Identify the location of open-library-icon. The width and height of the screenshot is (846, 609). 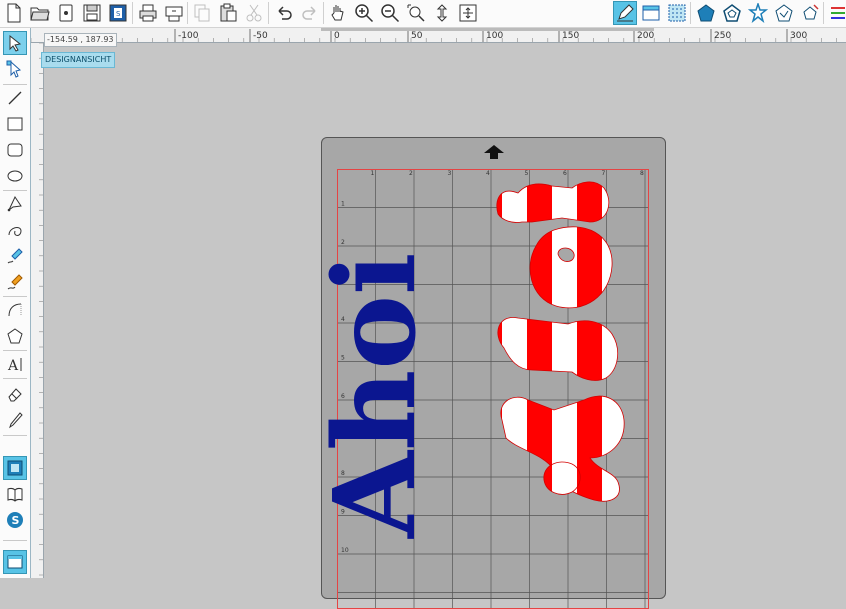
(66, 13).